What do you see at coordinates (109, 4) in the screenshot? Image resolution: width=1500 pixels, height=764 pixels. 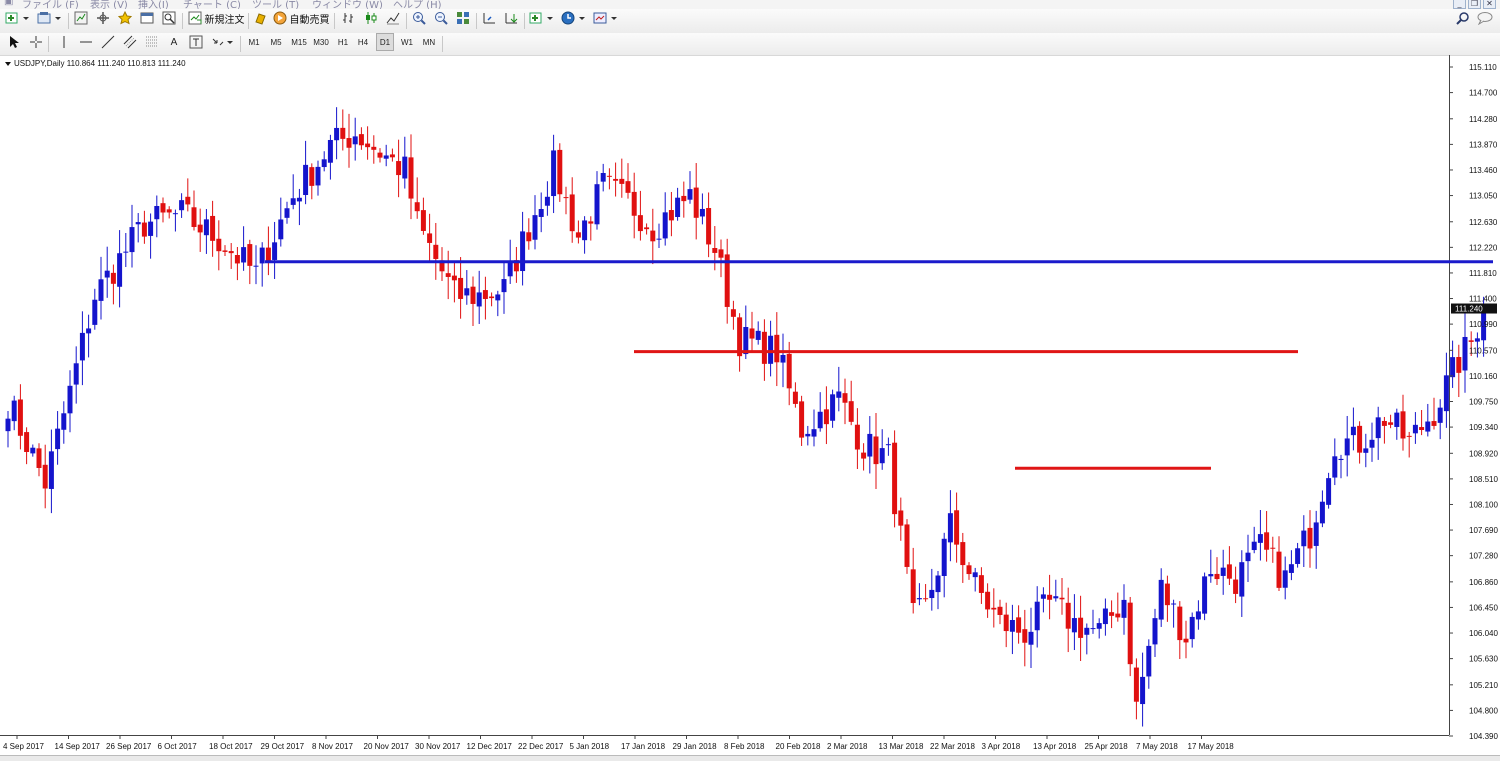 I see `menu-view: 表示 (V)` at bounding box center [109, 4].